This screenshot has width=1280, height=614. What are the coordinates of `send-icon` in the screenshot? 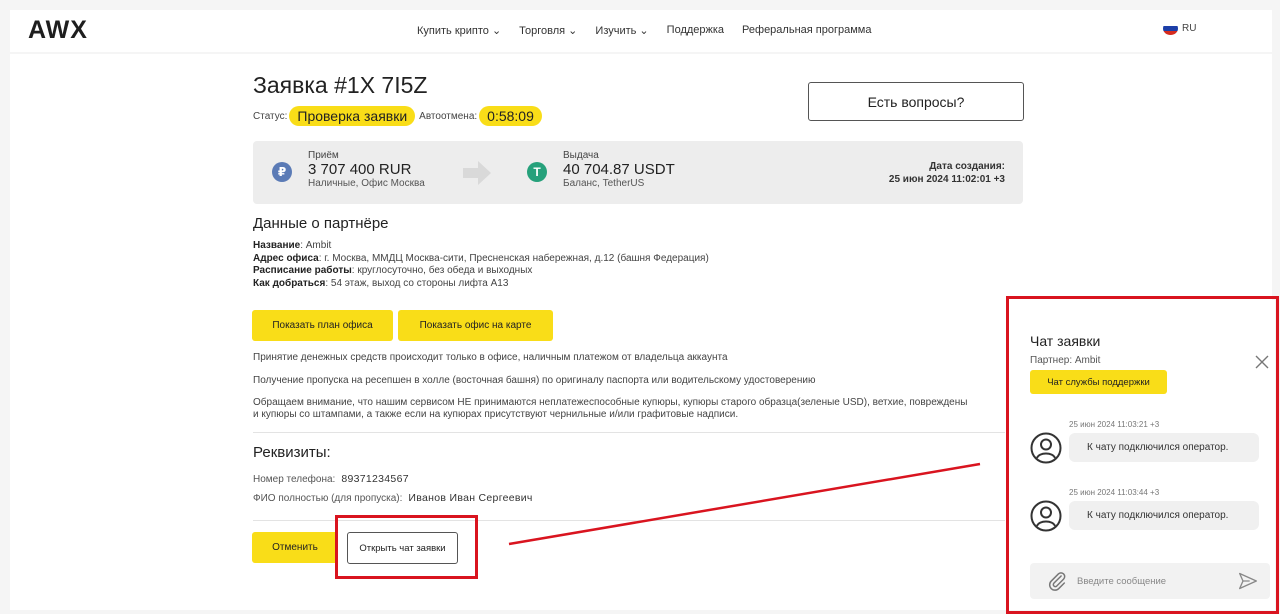 It's located at (1248, 581).